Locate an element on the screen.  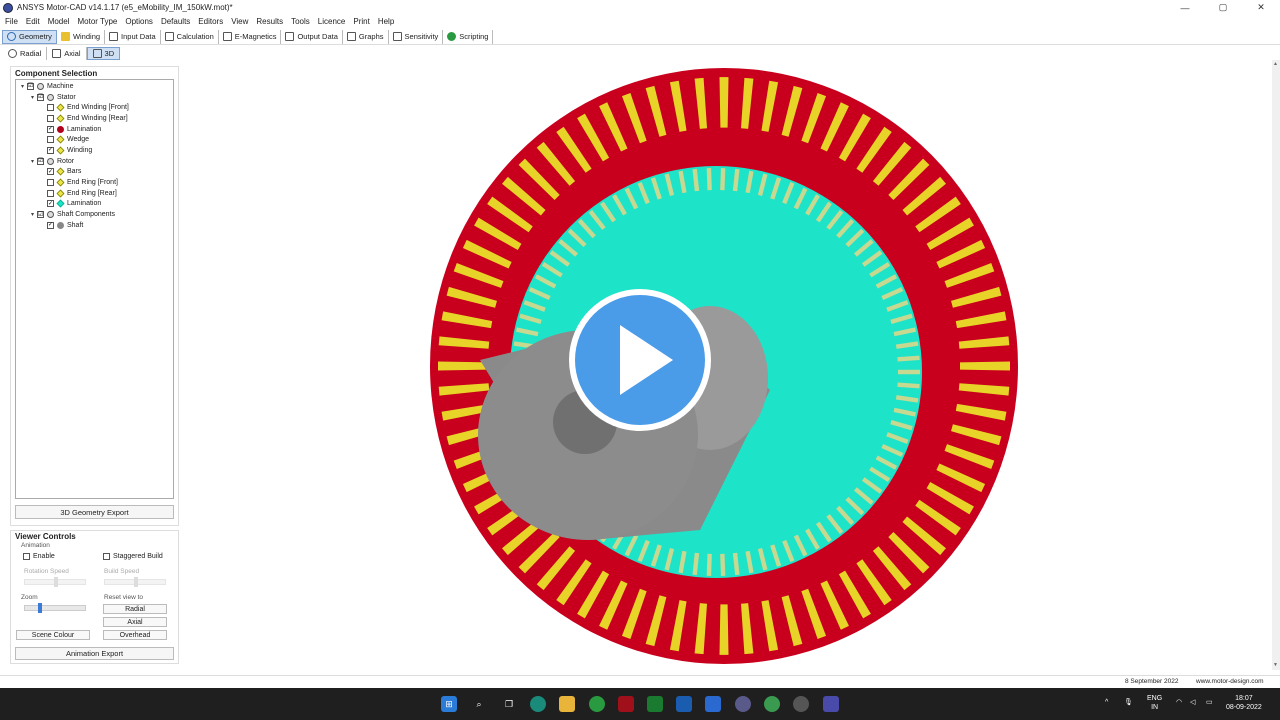
tree-item: Wedge is located at coordinates (94, 139).